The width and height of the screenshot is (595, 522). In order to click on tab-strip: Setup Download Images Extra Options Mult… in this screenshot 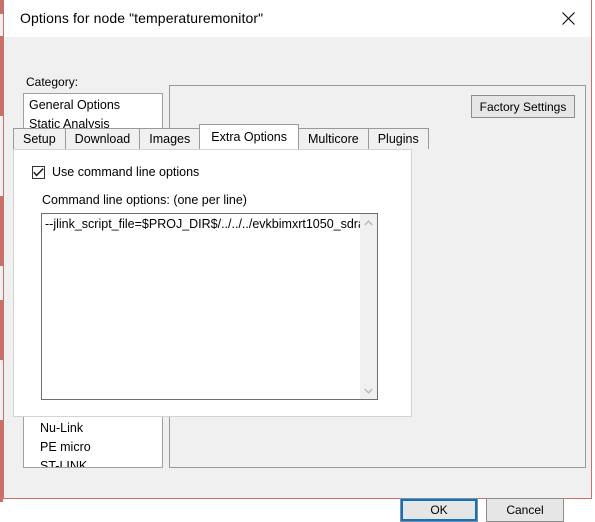, I will do `click(221, 136)`.